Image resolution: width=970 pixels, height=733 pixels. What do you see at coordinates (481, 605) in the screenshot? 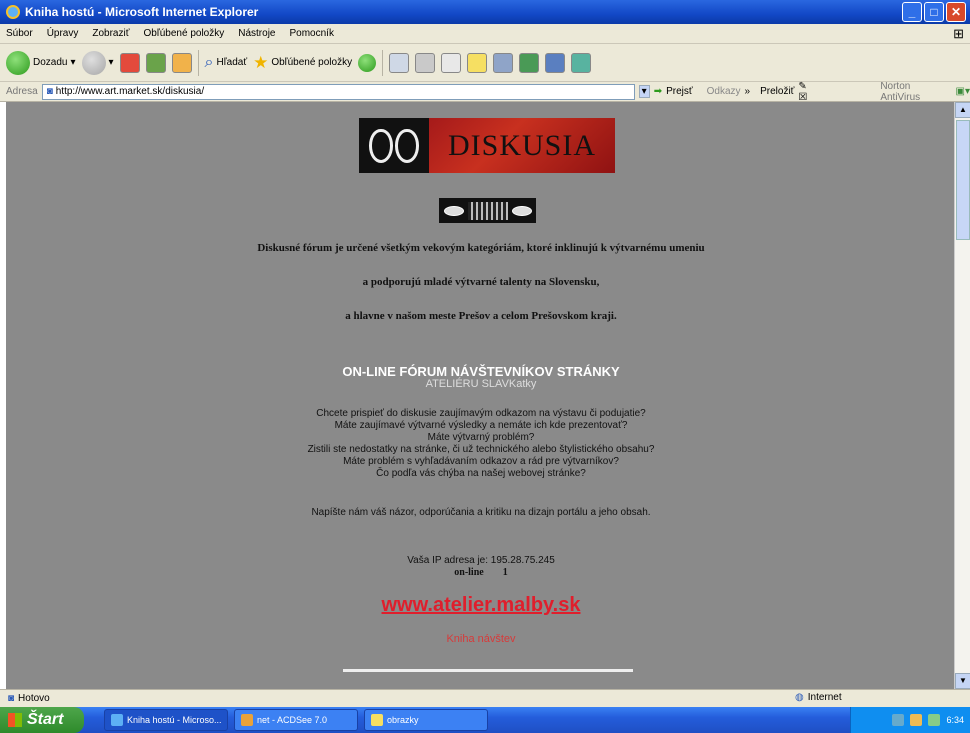
I see `site-link: www.atelier.malby.sk` at bounding box center [481, 605].